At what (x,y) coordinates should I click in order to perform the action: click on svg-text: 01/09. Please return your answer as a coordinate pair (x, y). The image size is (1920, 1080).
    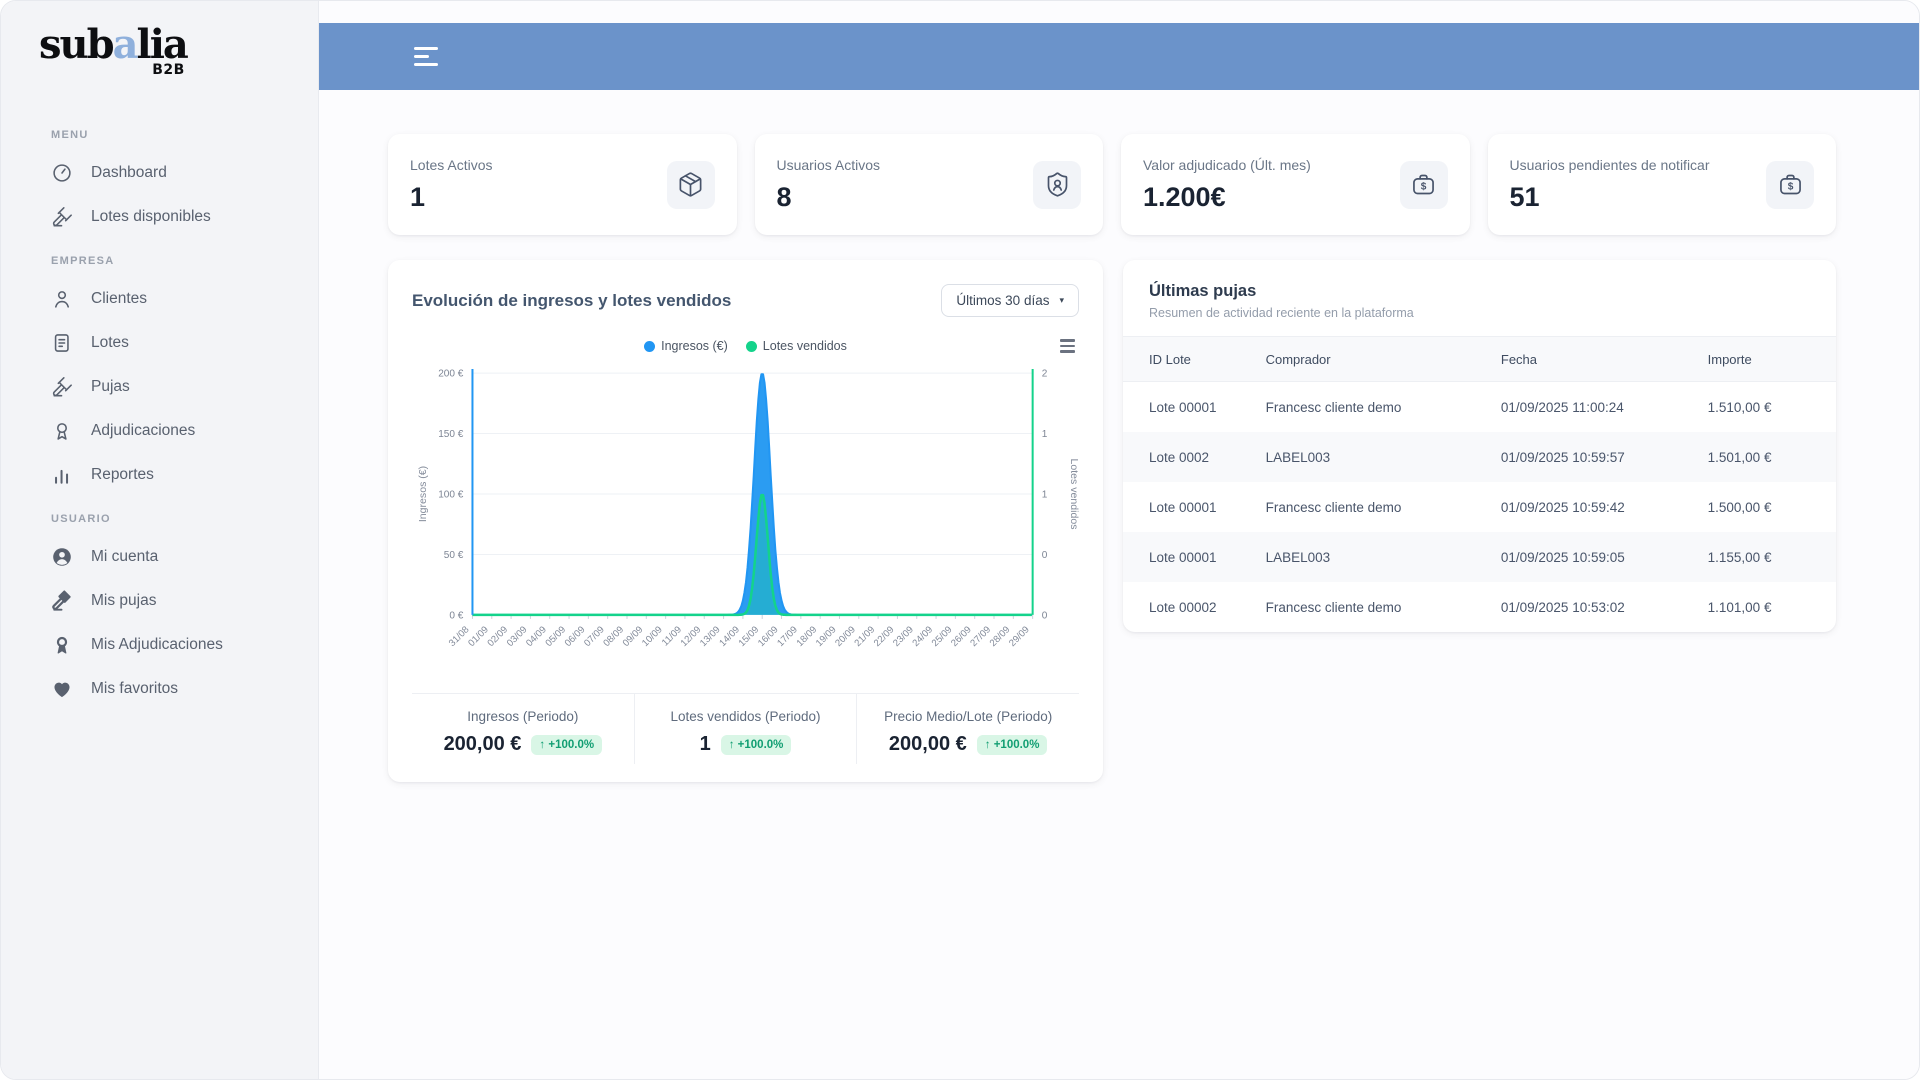
    Looking at the image, I should click on (478, 636).